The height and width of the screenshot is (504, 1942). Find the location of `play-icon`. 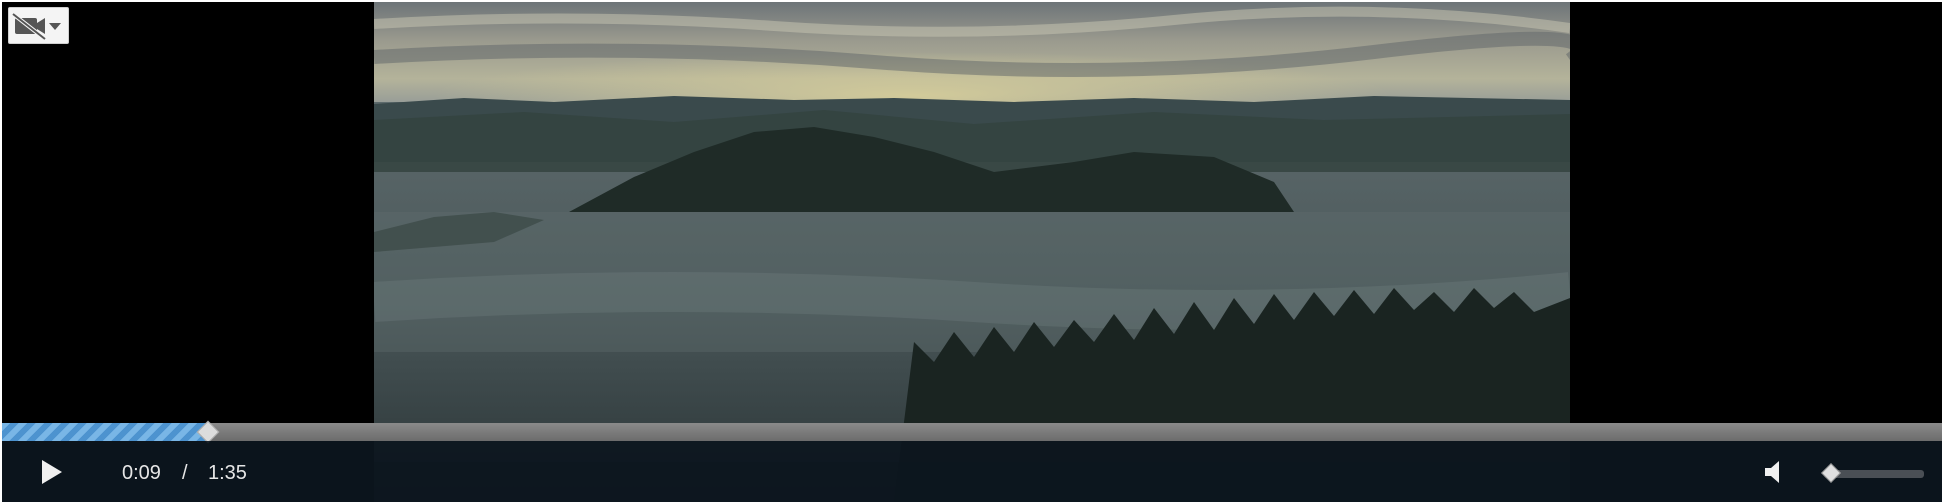

play-icon is located at coordinates (52, 472).